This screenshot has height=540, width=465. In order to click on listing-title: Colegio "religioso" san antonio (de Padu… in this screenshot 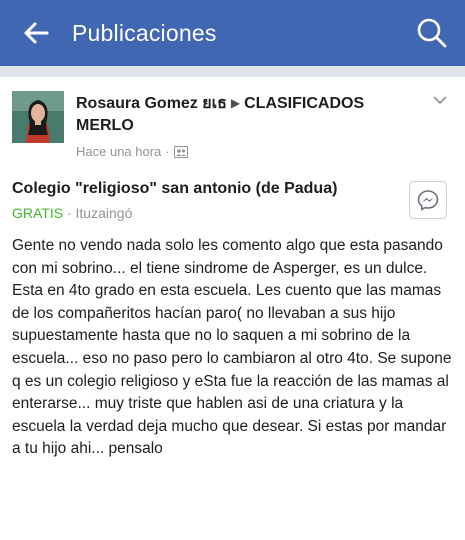, I will do `click(207, 189)`.